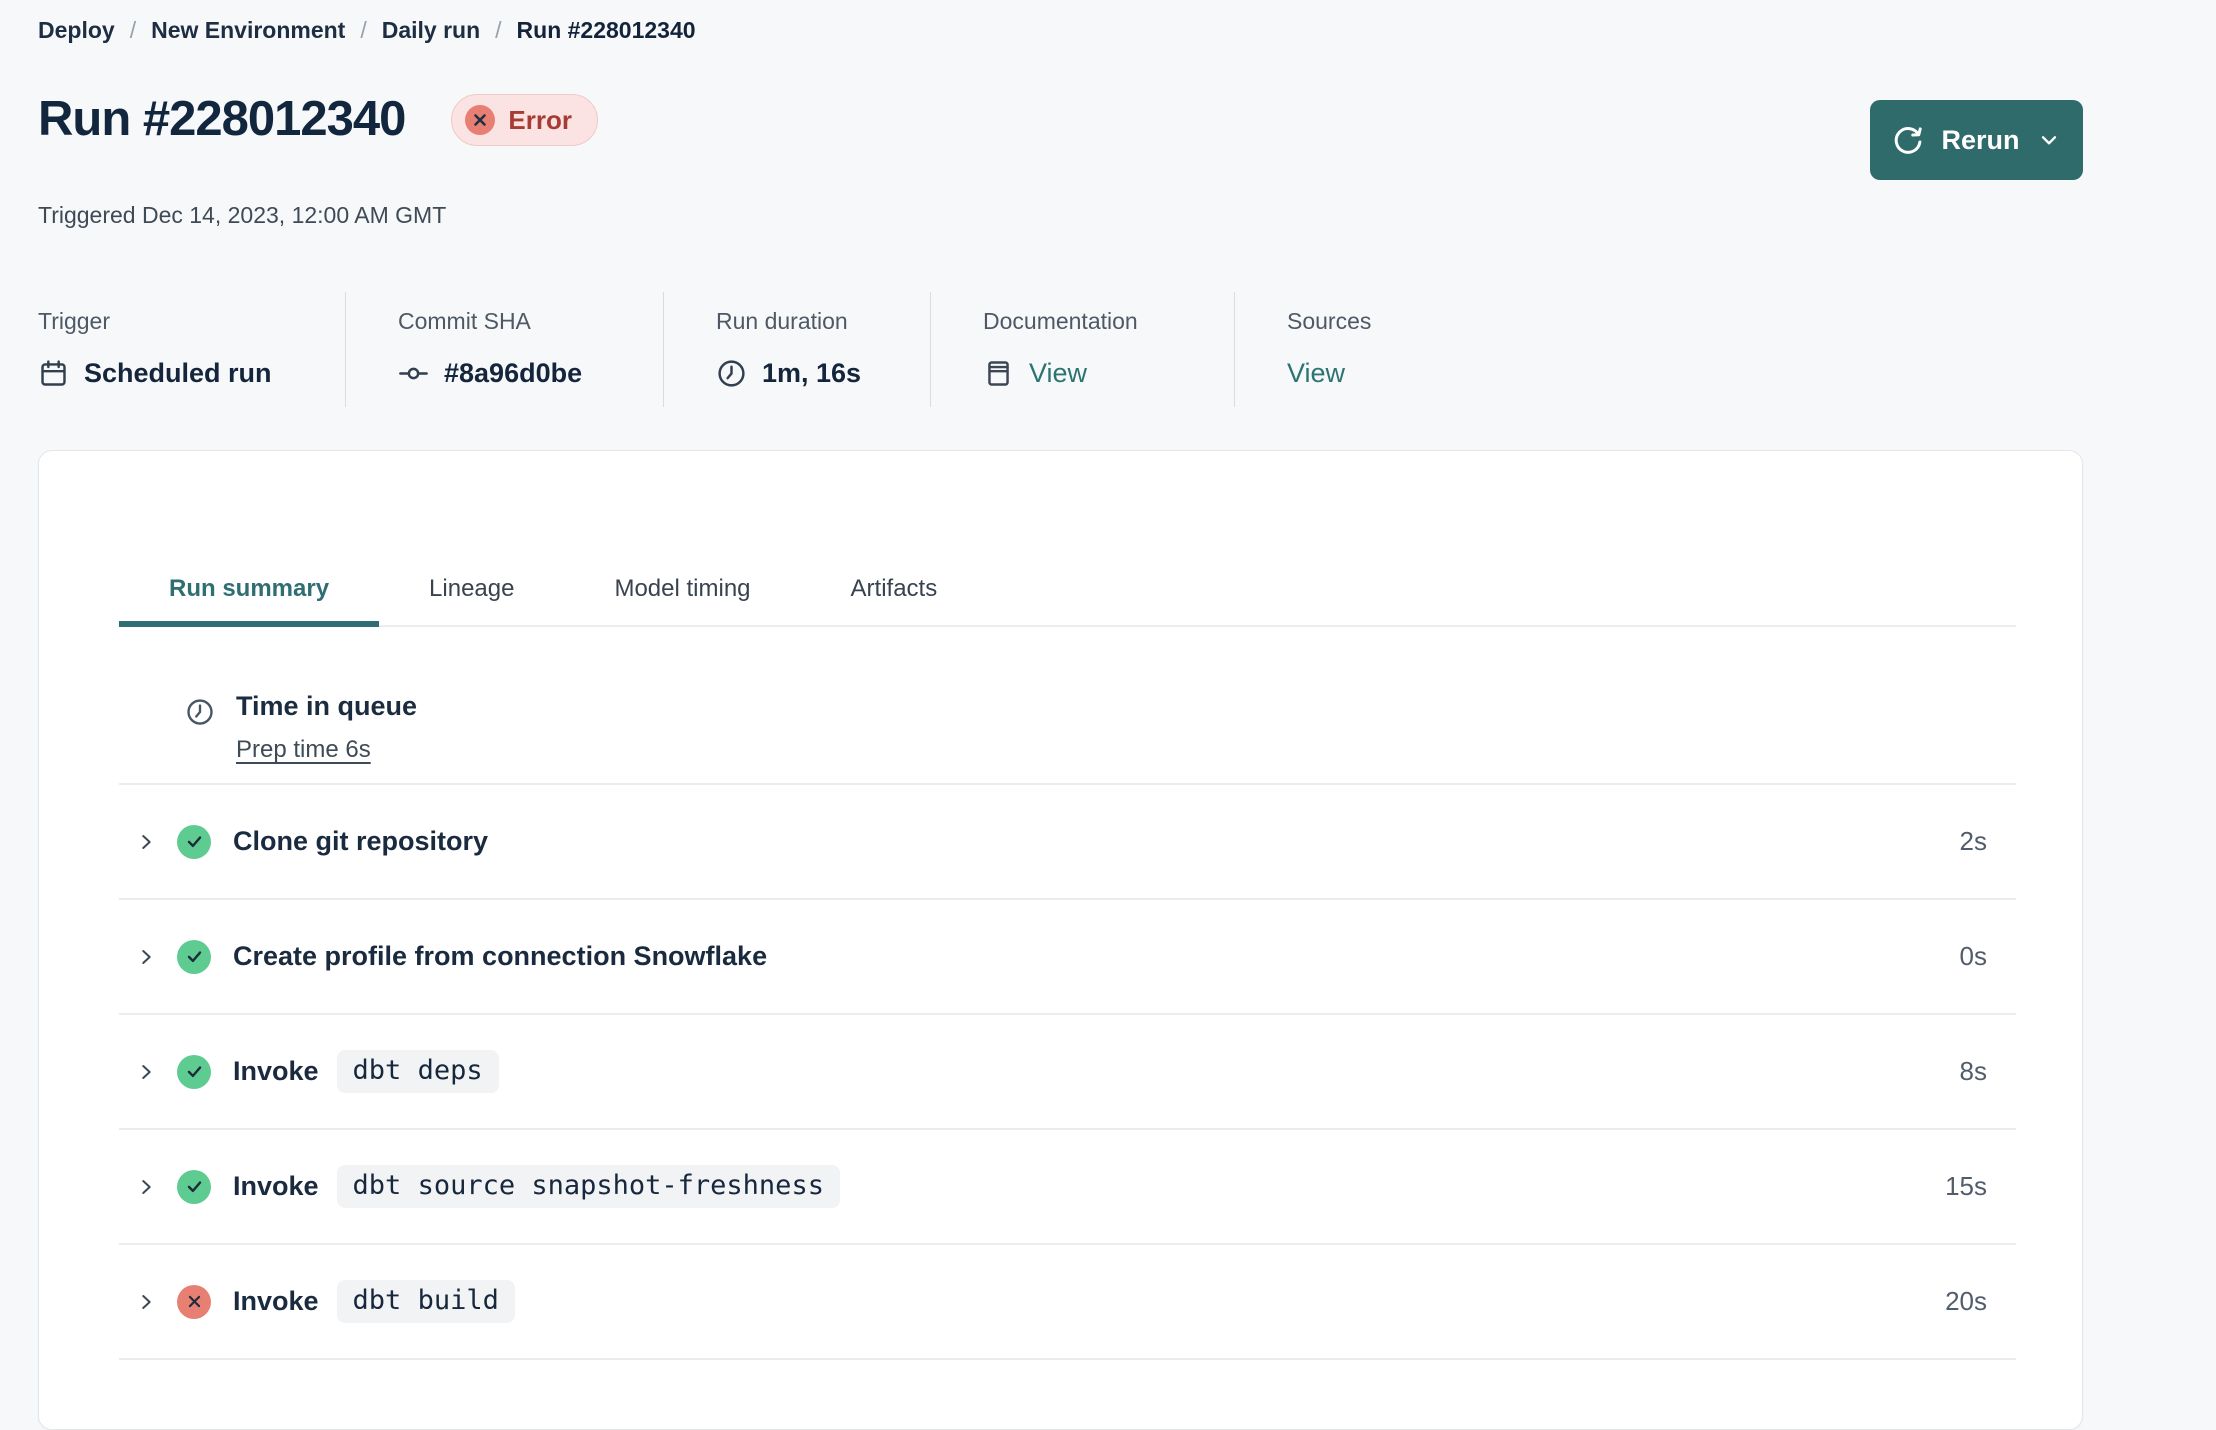 This screenshot has height=1430, width=2216. Describe the element at coordinates (1067, 842) in the screenshot. I see `step-row-clone-git-repository: Clone git repository 2s` at that location.